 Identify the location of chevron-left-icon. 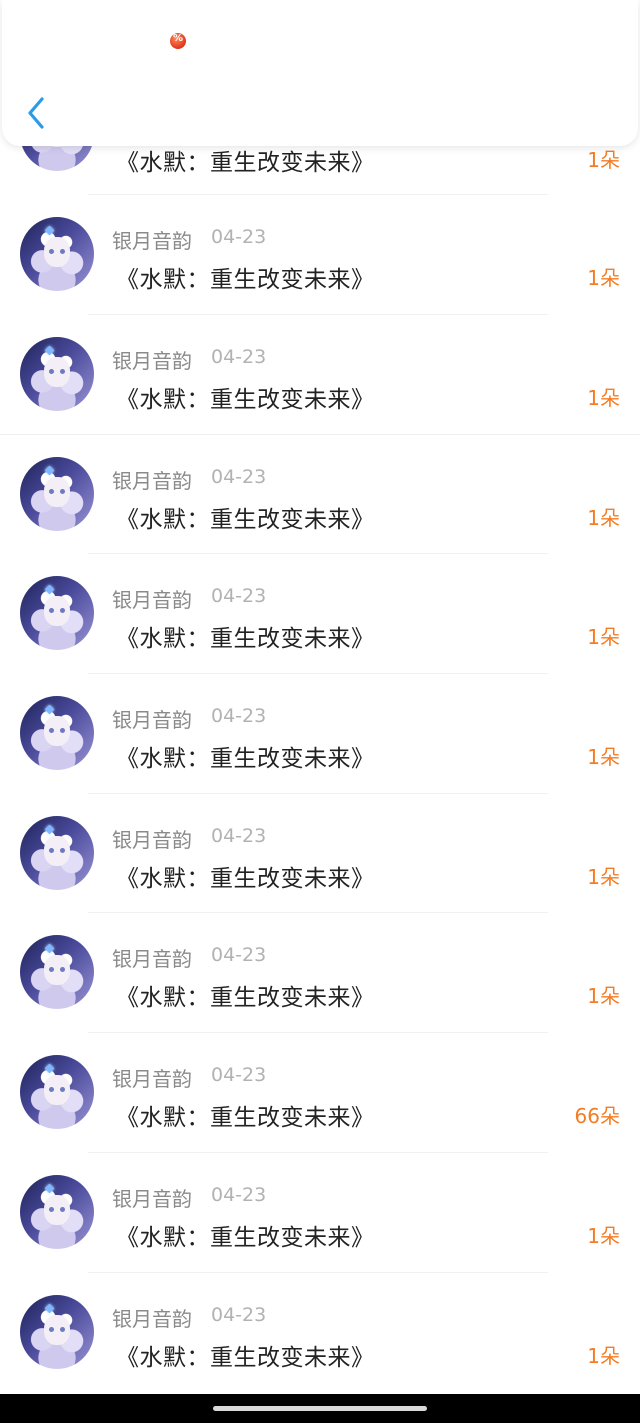
(36, 113).